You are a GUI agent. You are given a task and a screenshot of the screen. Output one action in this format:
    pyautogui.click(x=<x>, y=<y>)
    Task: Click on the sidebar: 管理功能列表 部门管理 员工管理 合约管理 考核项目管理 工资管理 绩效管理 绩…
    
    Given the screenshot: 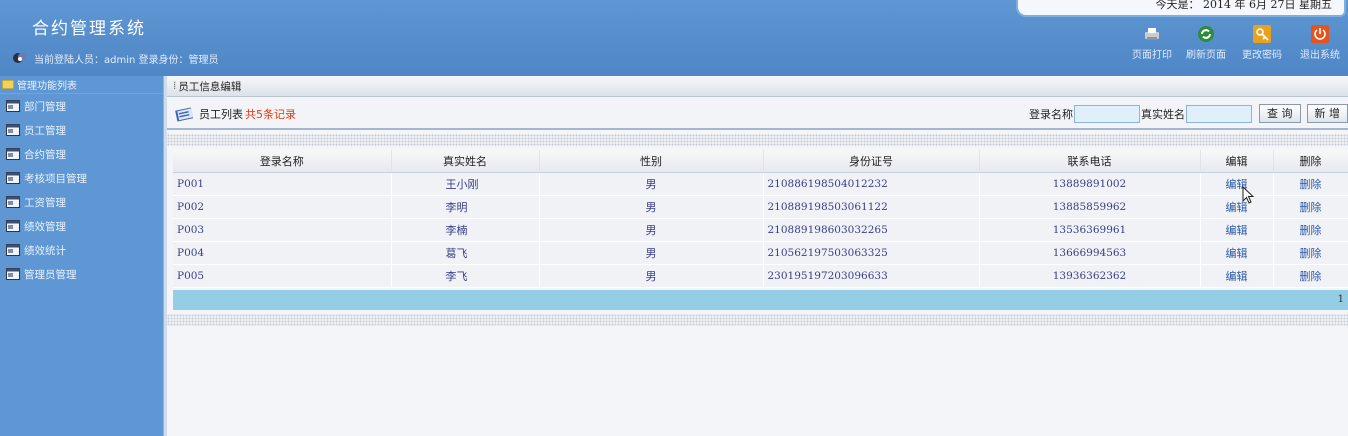 What is the action you would take?
    pyautogui.click(x=81, y=256)
    